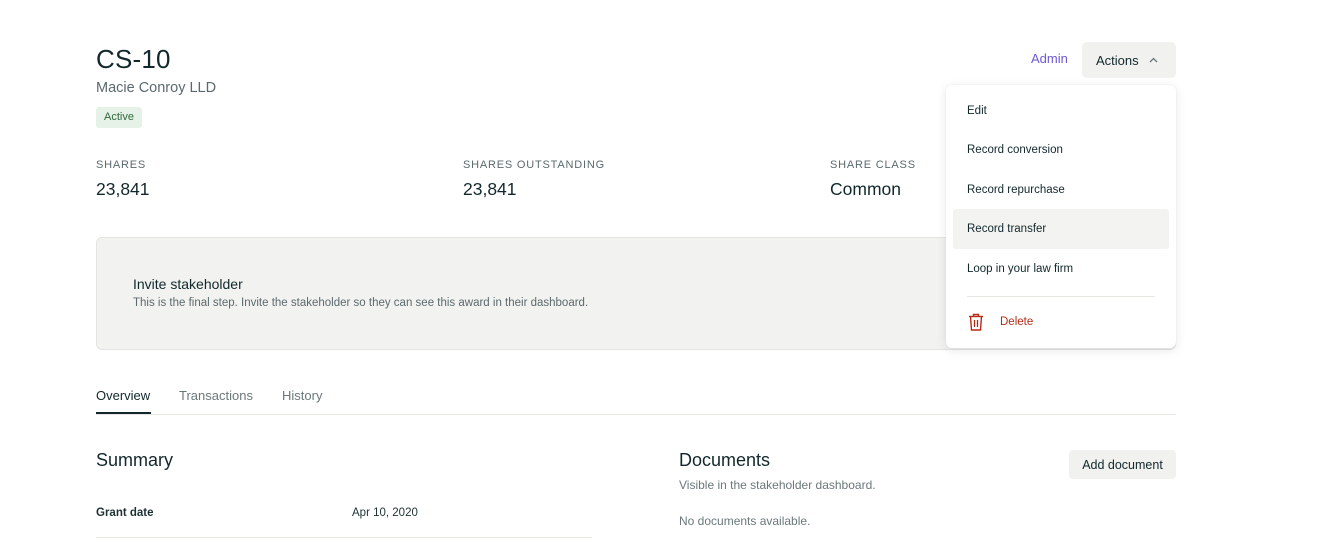  I want to click on summary-row-divider, so click(344, 537).